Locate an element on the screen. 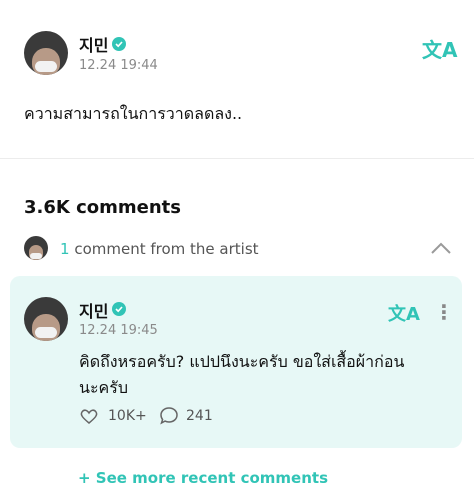 This screenshot has width=474, height=487. chevron-up-icon is located at coordinates (441, 249).